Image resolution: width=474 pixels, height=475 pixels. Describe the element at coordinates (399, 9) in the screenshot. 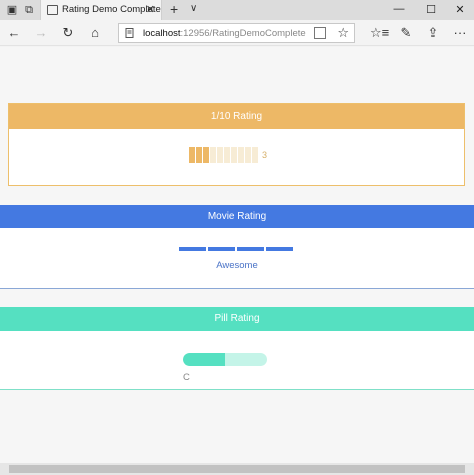

I see `minimize-icon: —` at that location.